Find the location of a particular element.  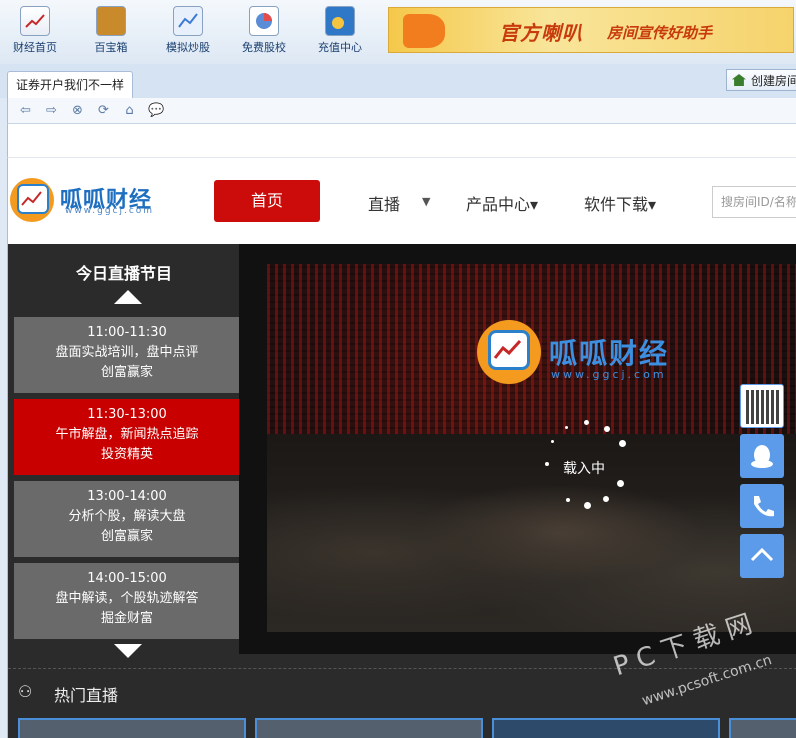

program-time: 11:00-11:30 is located at coordinates (127, 332).